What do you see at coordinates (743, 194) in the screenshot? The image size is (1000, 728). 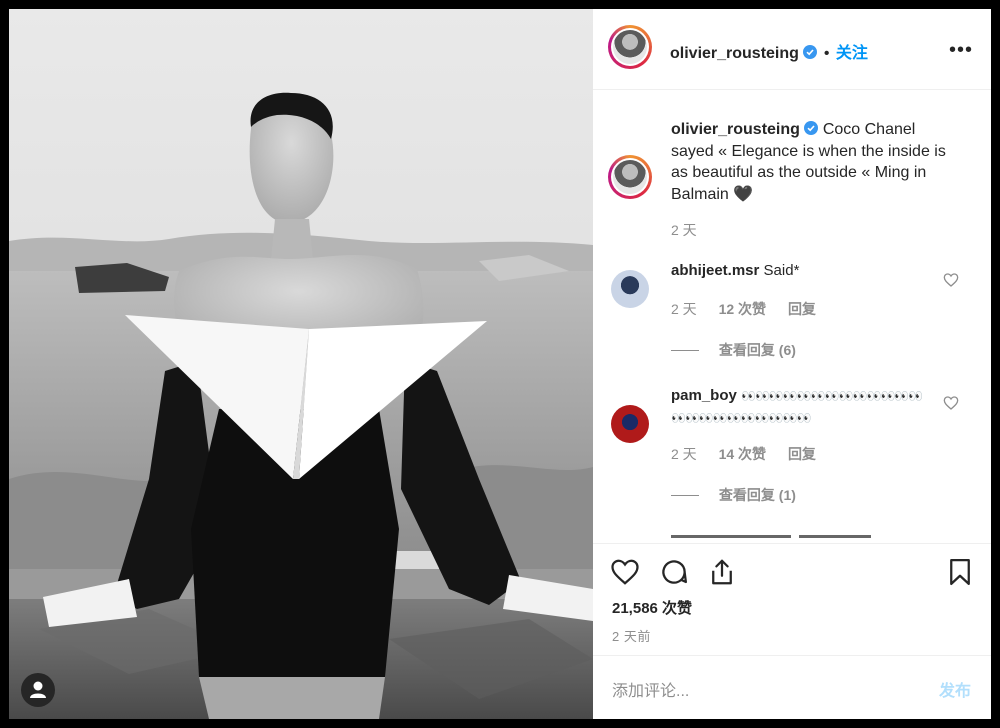 I see `caption-emoji: 🖤` at bounding box center [743, 194].